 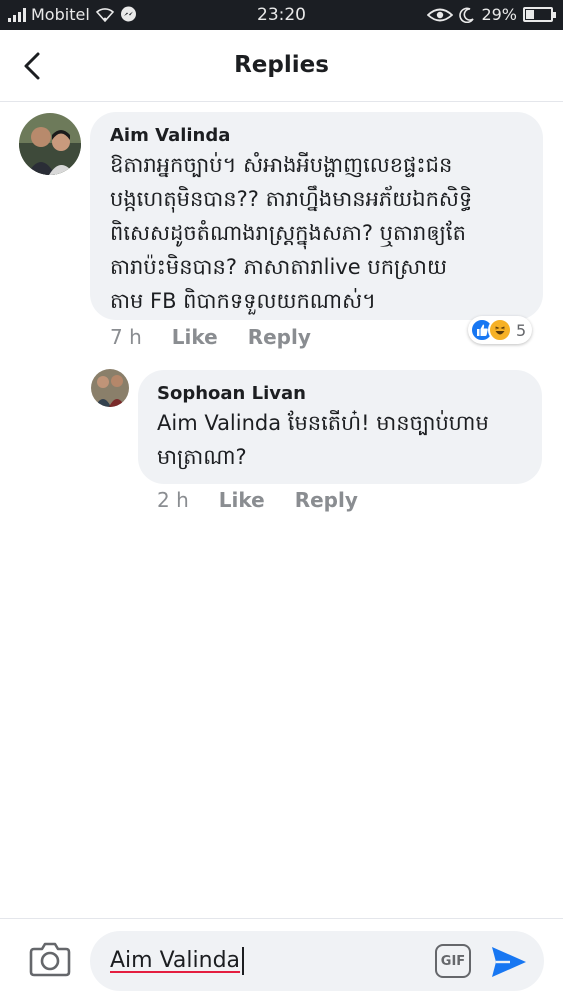 I want to click on haha-reaction-icon, so click(x=500, y=330).